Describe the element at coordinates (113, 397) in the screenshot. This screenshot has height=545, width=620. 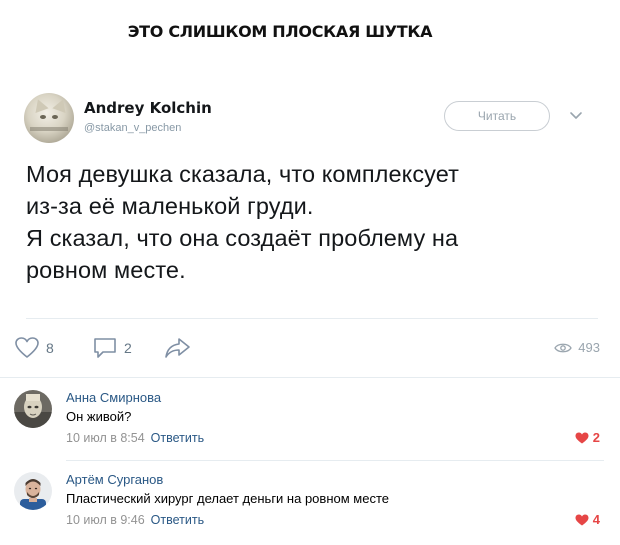
I see `commenter-name: Анна Смирнова` at that location.